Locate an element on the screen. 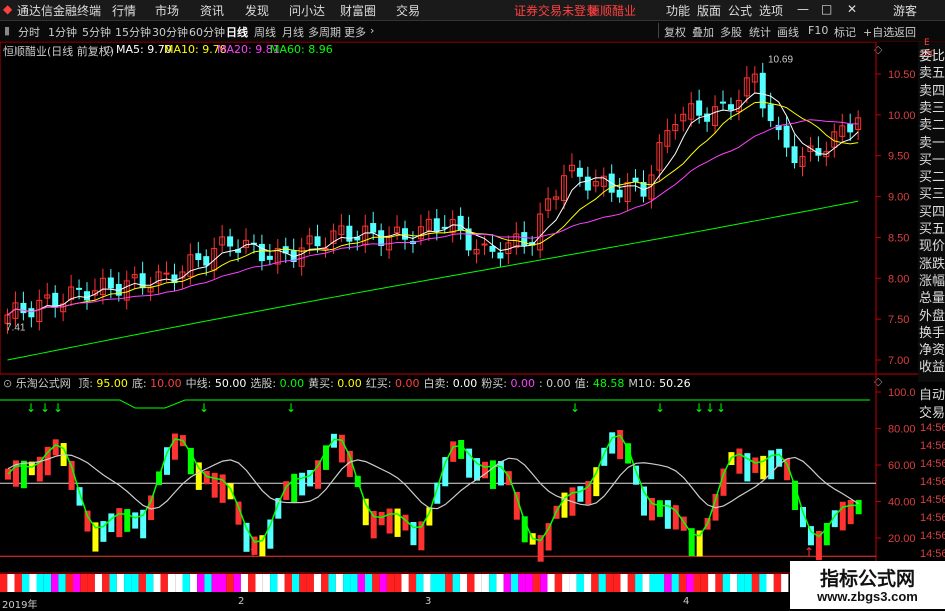 This screenshot has width=945, height=611. side-item-10: 买五 is located at coordinates (932, 229).